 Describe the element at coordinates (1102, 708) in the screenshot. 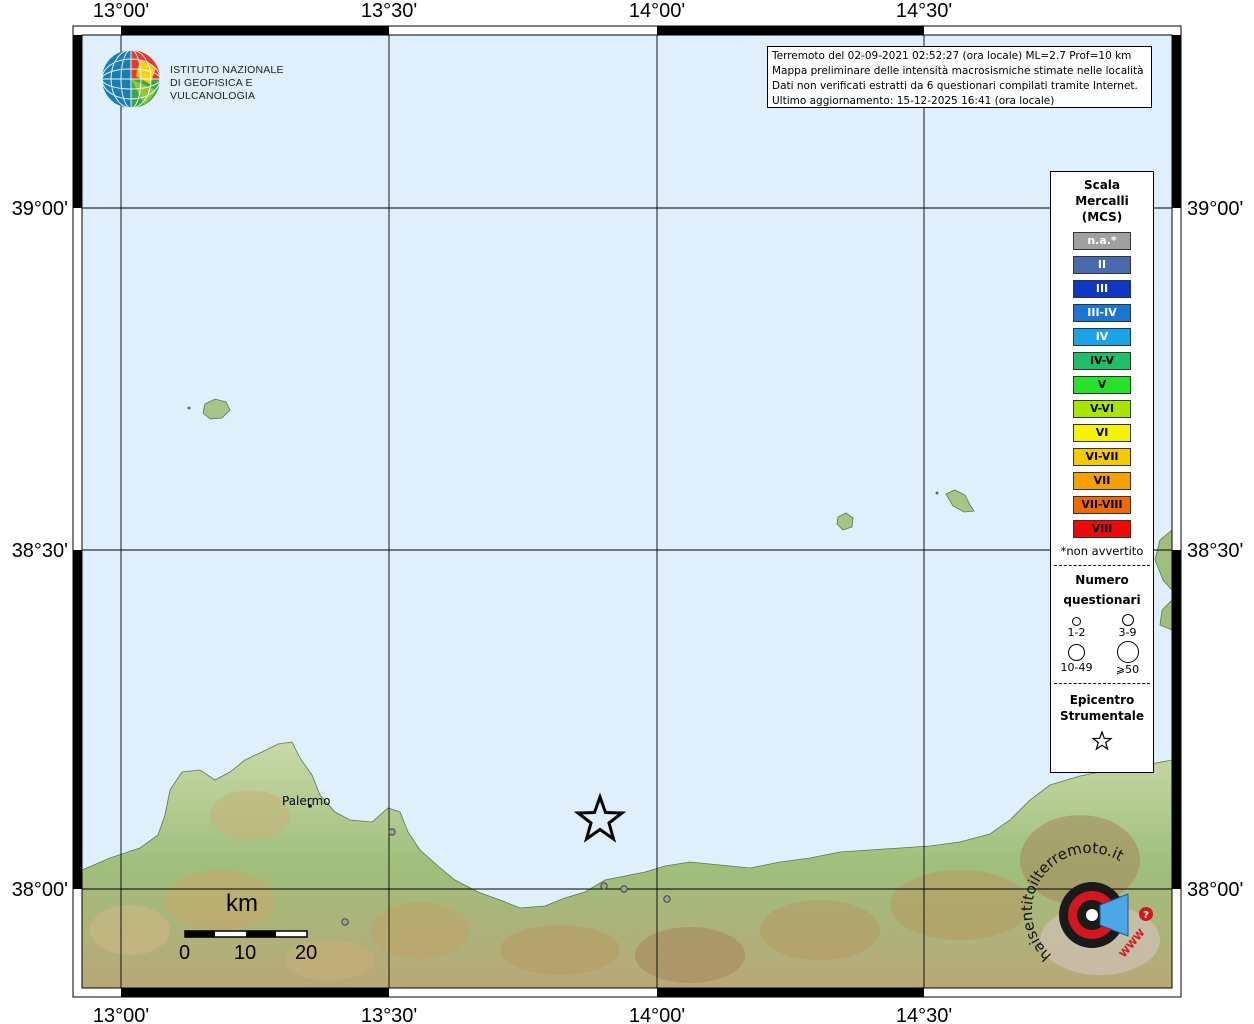

I see `legend-epicentro-title: Epicentro Strumentale` at that location.